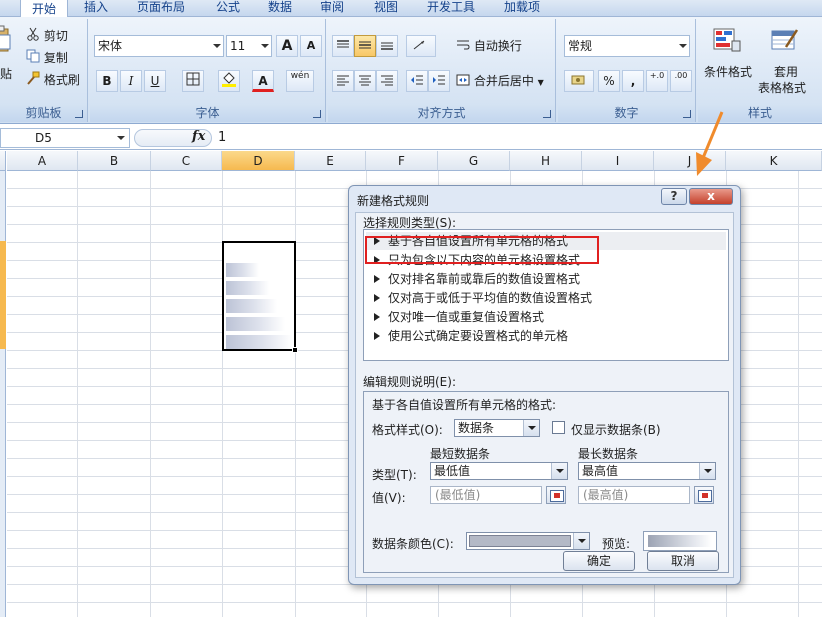  What do you see at coordinates (409, 382) in the screenshot?
I see `edit-rule-label: 编辑规则说明(E):` at bounding box center [409, 382].